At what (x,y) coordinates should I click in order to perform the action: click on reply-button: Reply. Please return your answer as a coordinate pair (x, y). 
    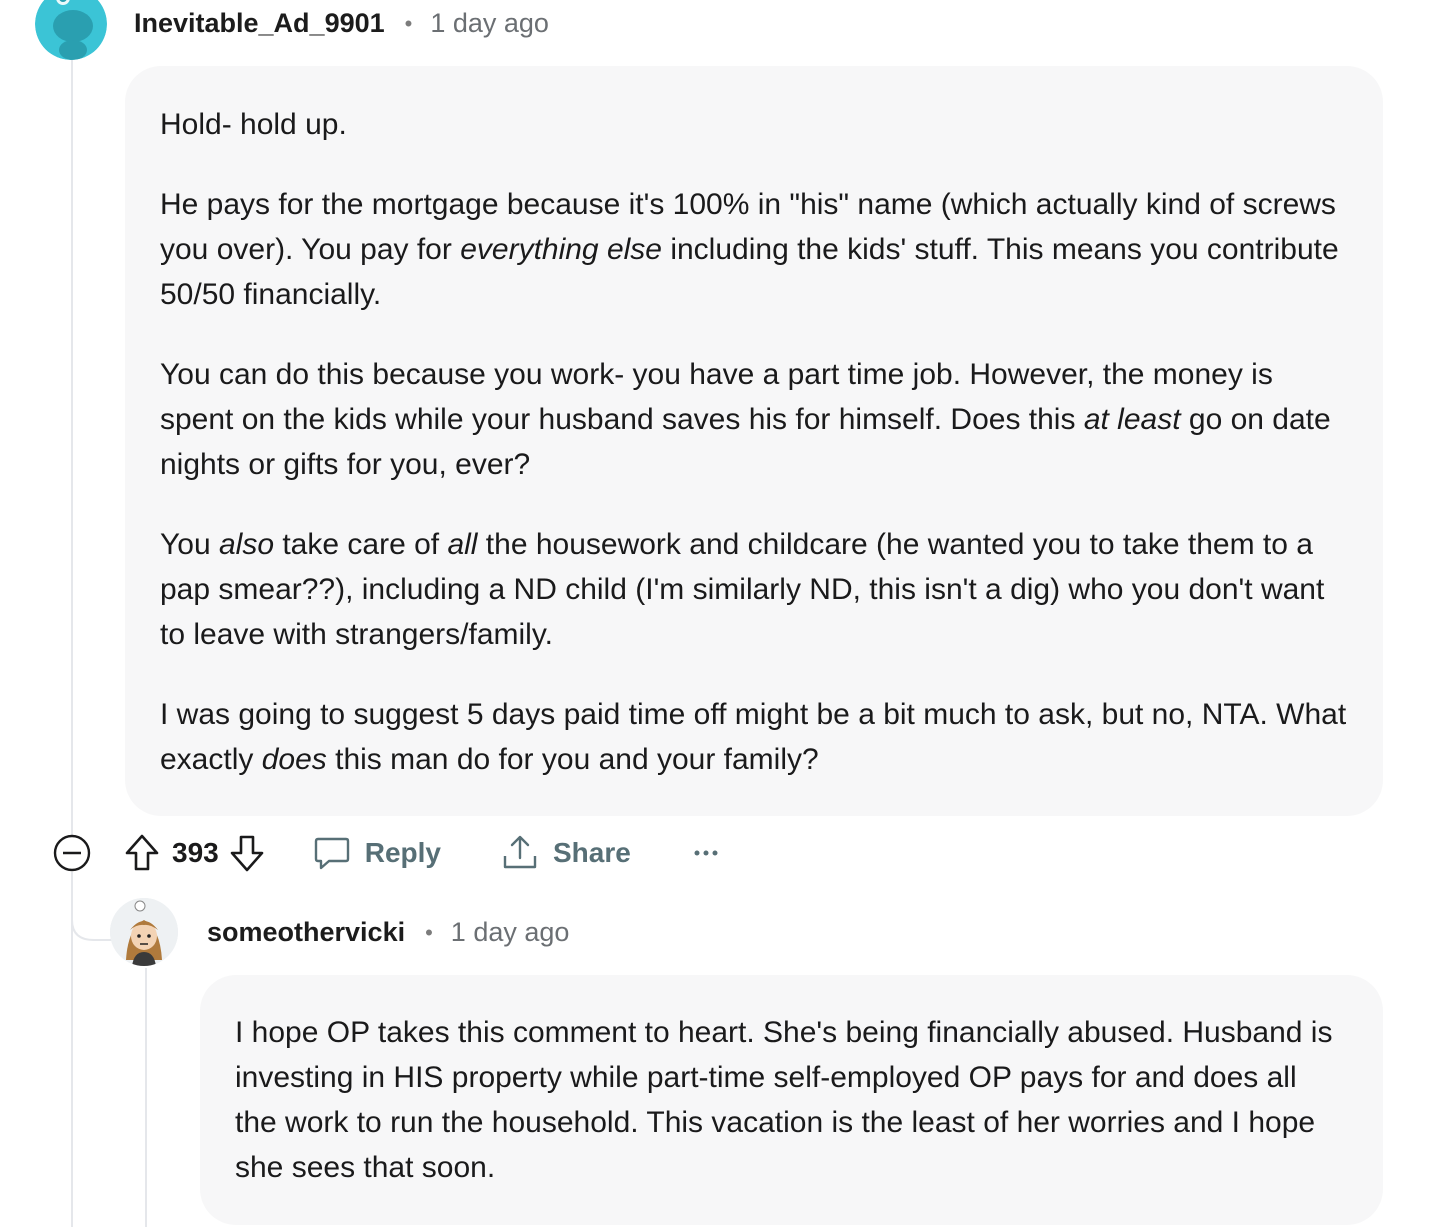
    Looking at the image, I should click on (377, 853).